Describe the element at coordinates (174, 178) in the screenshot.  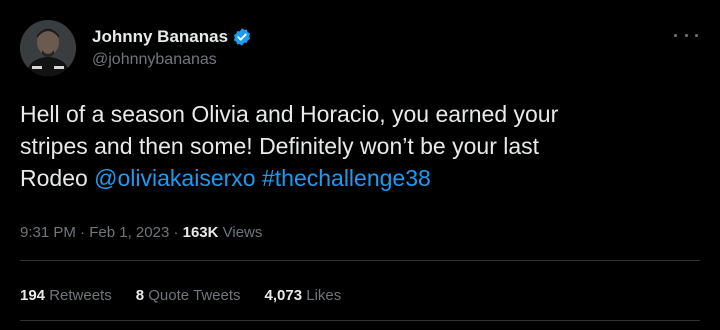
I see `mention-link: @oliviakaiserxo` at that location.